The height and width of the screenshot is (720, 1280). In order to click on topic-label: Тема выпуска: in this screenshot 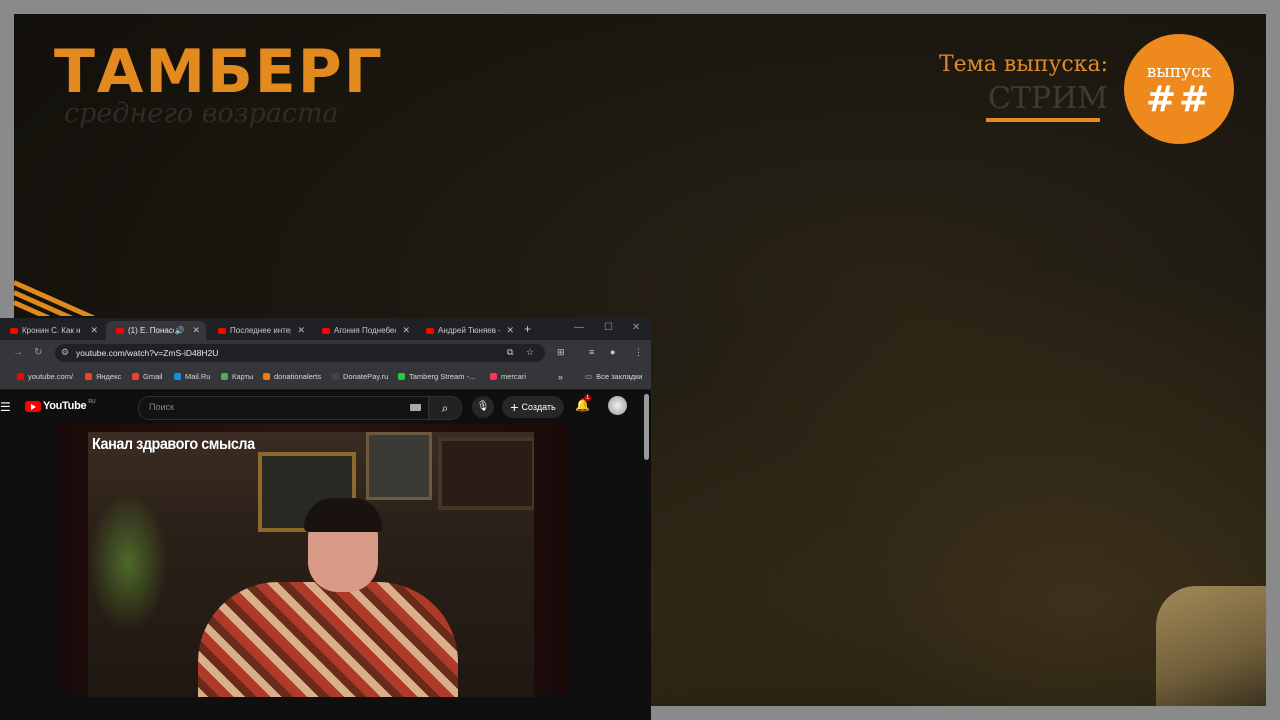, I will do `click(1023, 64)`.